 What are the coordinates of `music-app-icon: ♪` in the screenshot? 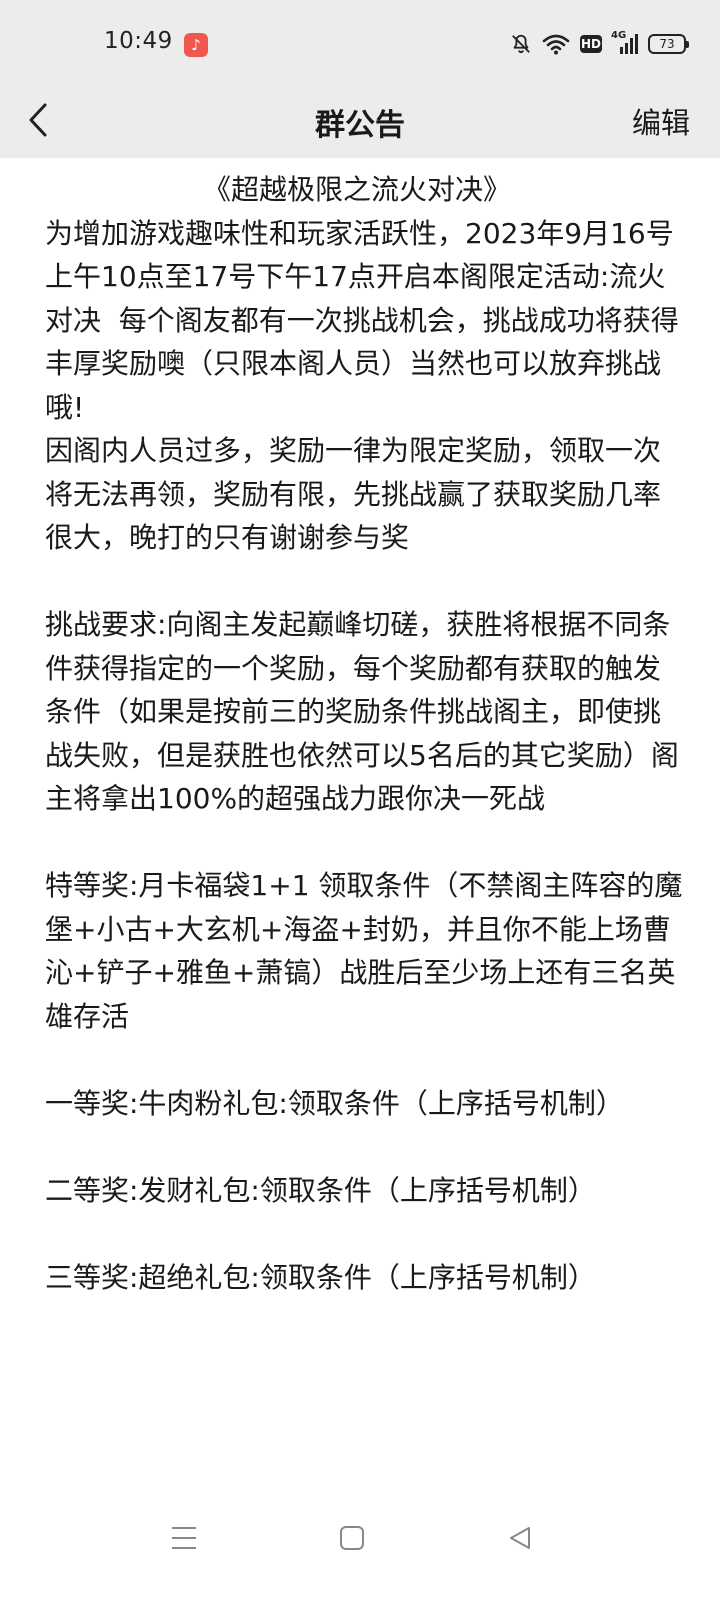 It's located at (196, 45).